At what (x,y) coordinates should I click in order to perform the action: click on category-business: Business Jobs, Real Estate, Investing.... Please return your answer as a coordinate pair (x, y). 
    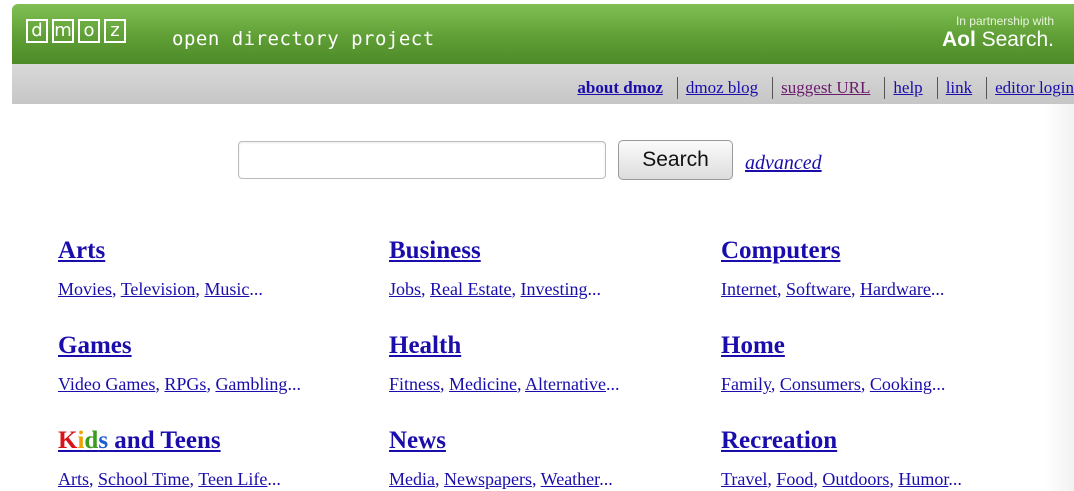
    Looking at the image, I should click on (549, 268).